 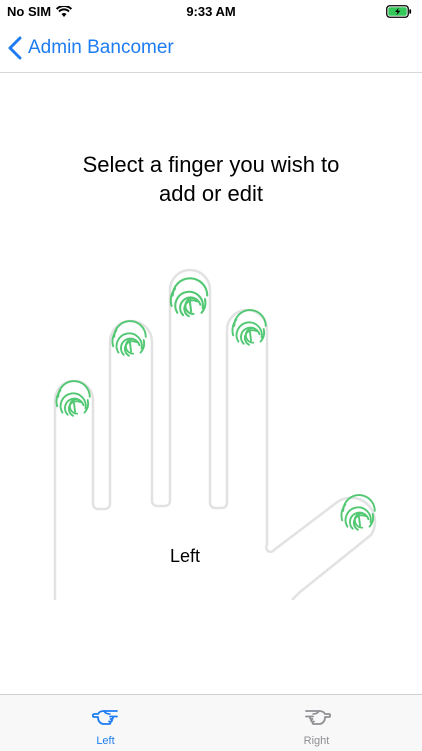 What do you see at coordinates (74, 410) in the screenshot?
I see `pinky-finger` at bounding box center [74, 410].